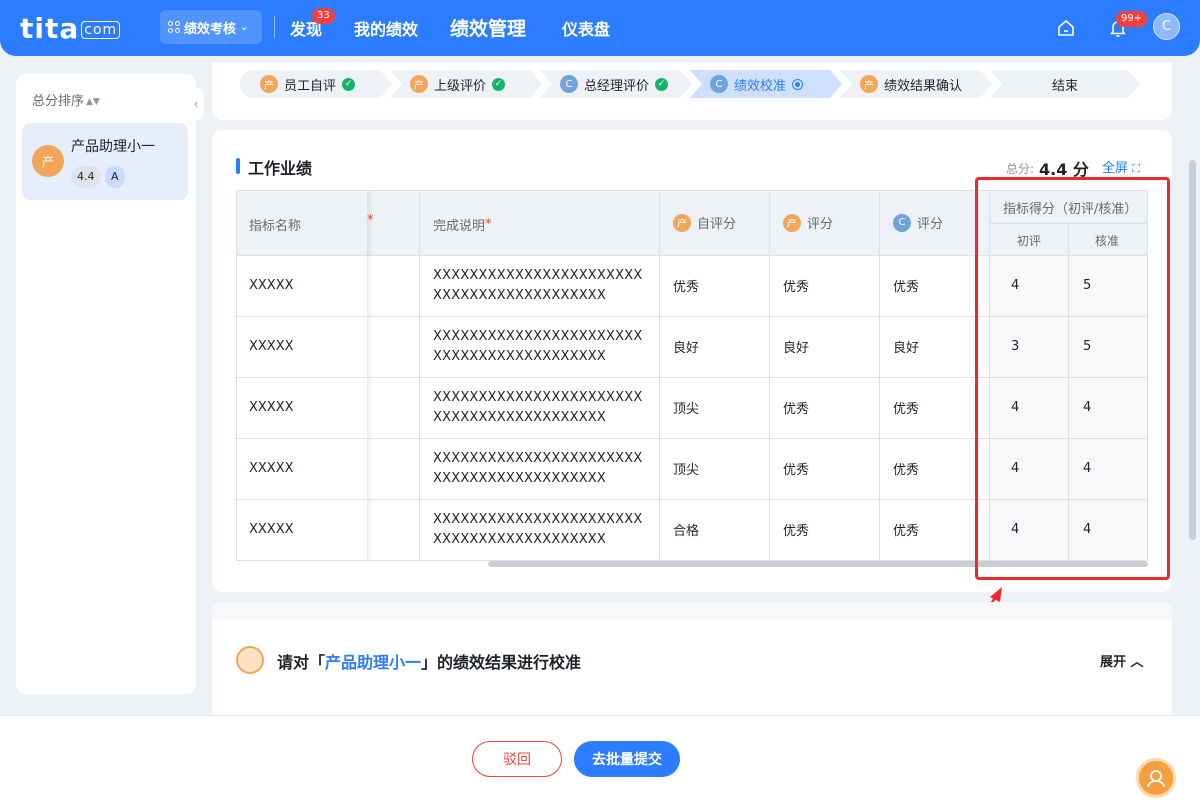  I want to click on fullscreen-icon: ⛶, so click(1136, 168).